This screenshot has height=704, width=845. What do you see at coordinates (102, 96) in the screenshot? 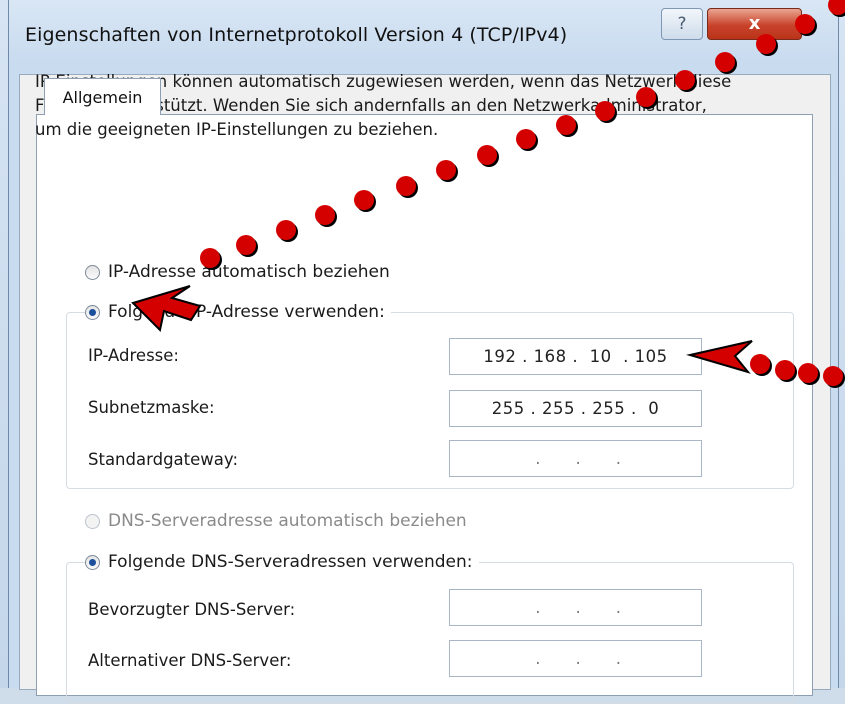
I see `tab-allgemein: Allgemein` at bounding box center [102, 96].